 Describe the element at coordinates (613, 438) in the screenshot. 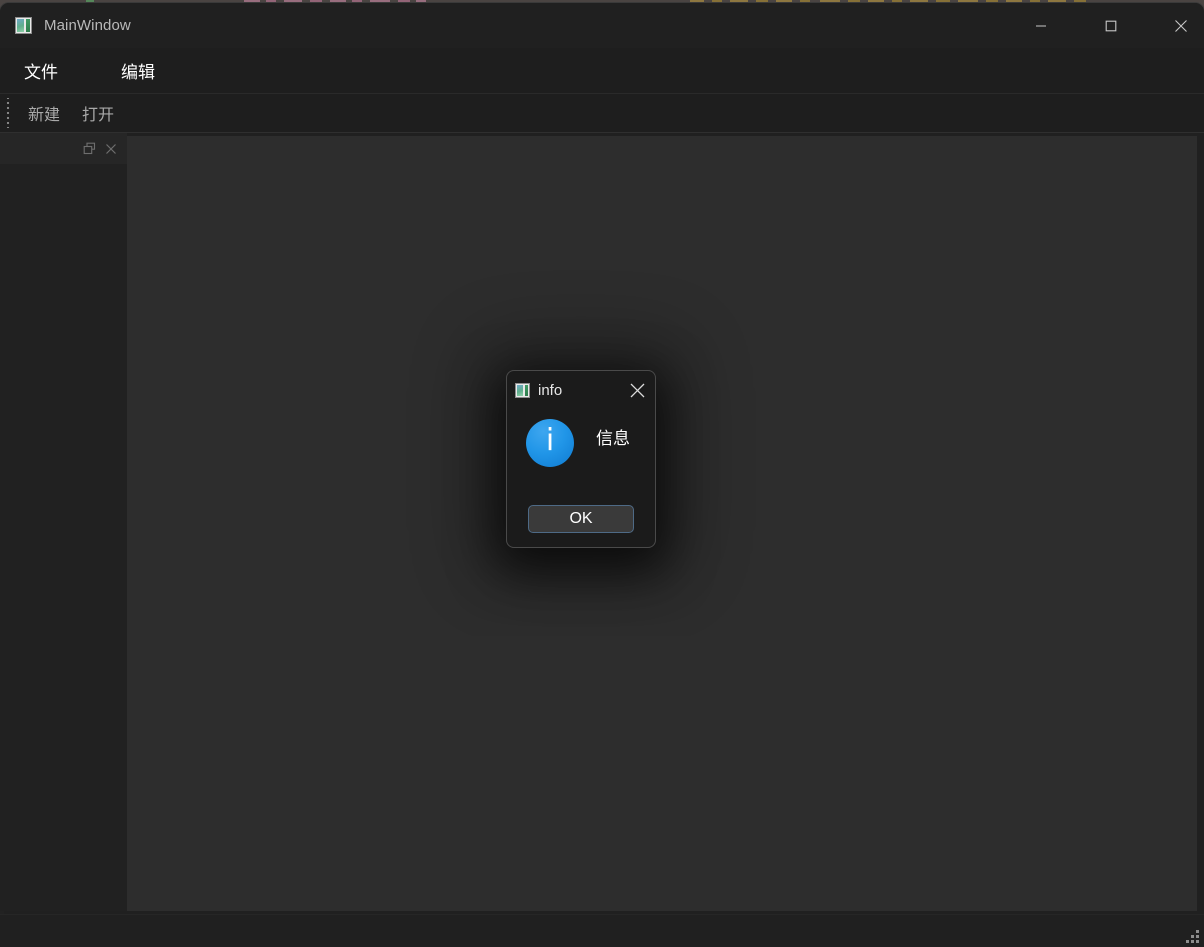

I see `dialog-message-text: 信息` at that location.